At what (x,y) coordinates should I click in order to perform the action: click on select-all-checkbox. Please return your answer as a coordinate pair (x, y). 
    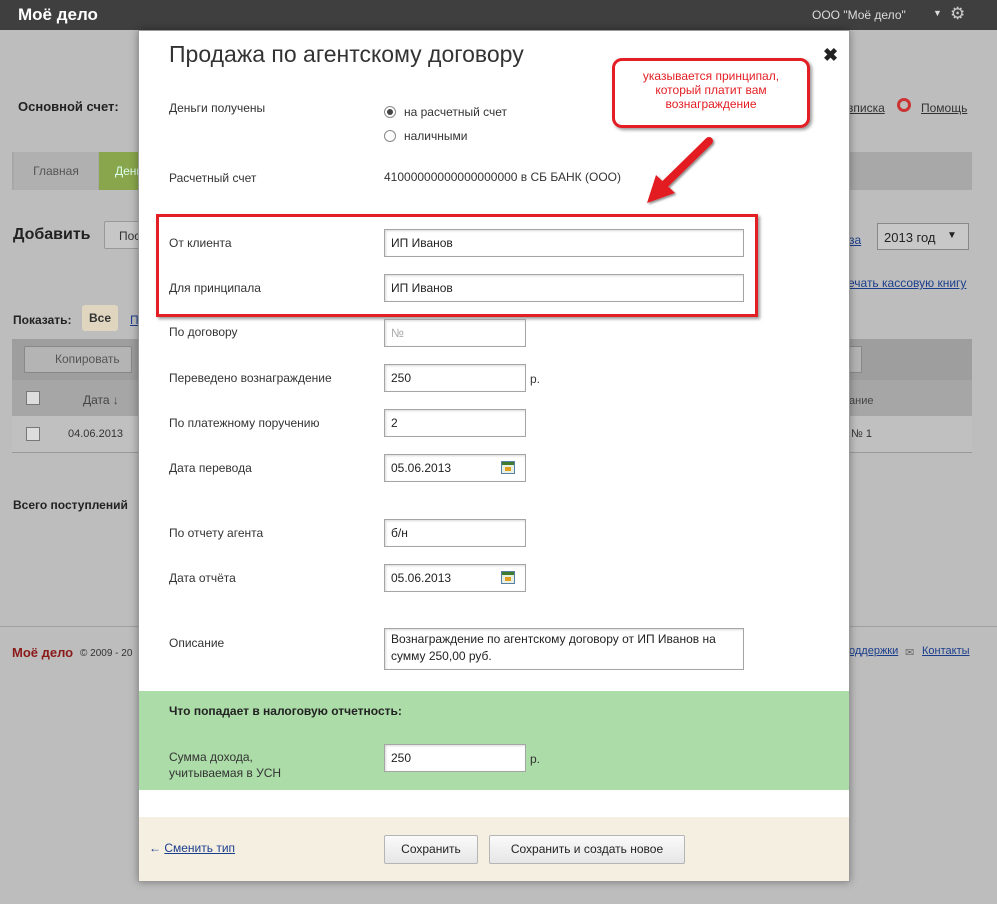
    Looking at the image, I should click on (33, 398).